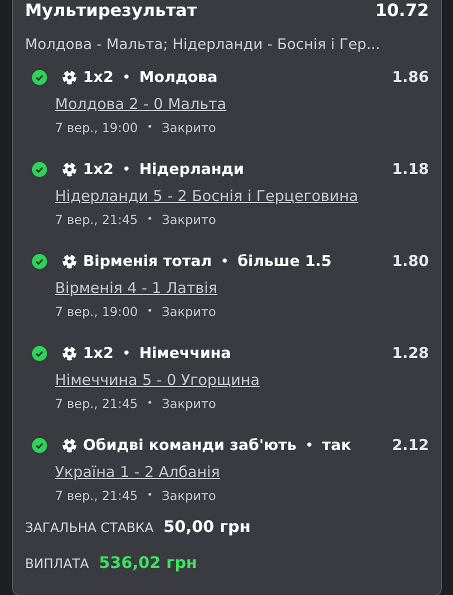 This screenshot has width=453, height=595. What do you see at coordinates (185, 353) in the screenshot?
I see `selection: Німеччина` at bounding box center [185, 353].